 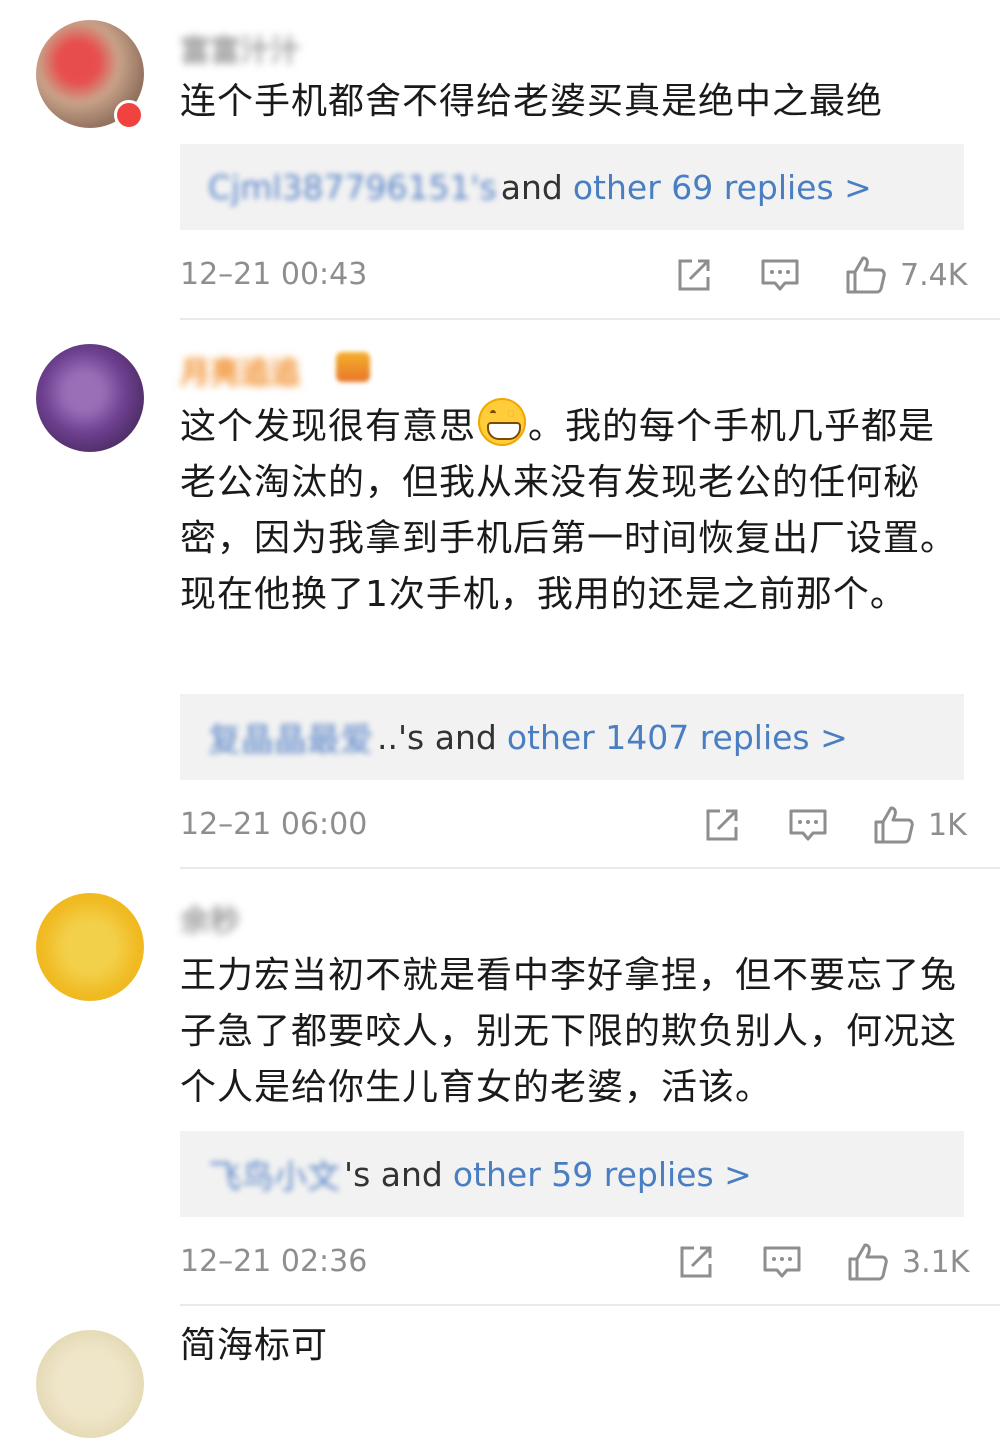 I want to click on reply-and-text: ..'s and, so click(x=437, y=737).